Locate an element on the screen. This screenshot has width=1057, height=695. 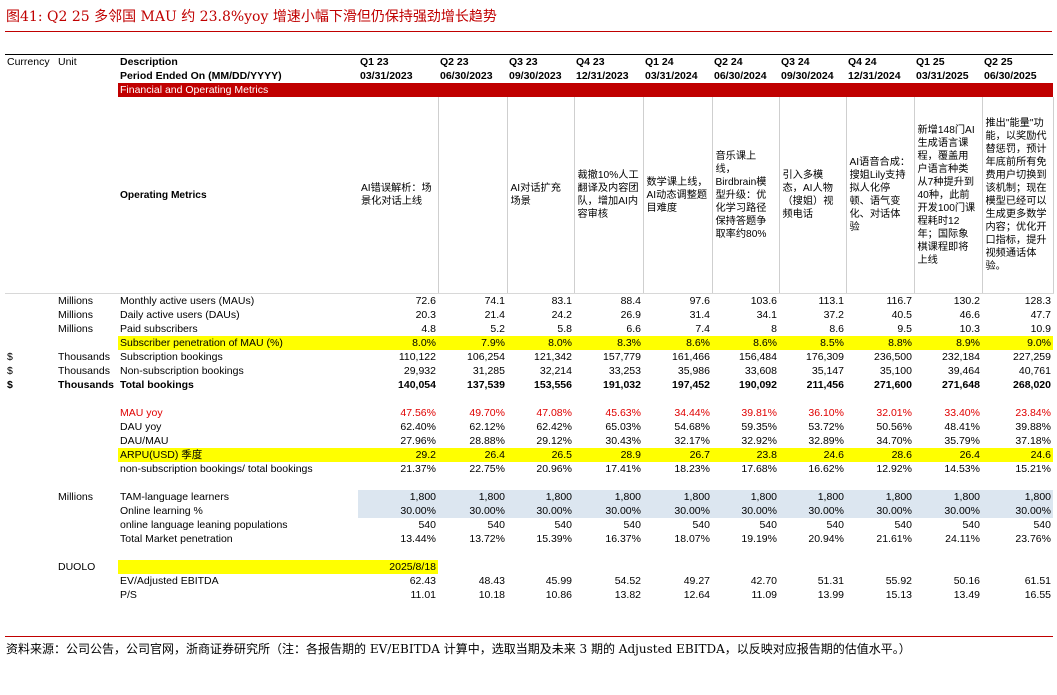
metric-value: 110,122 is located at coordinates (417, 357).